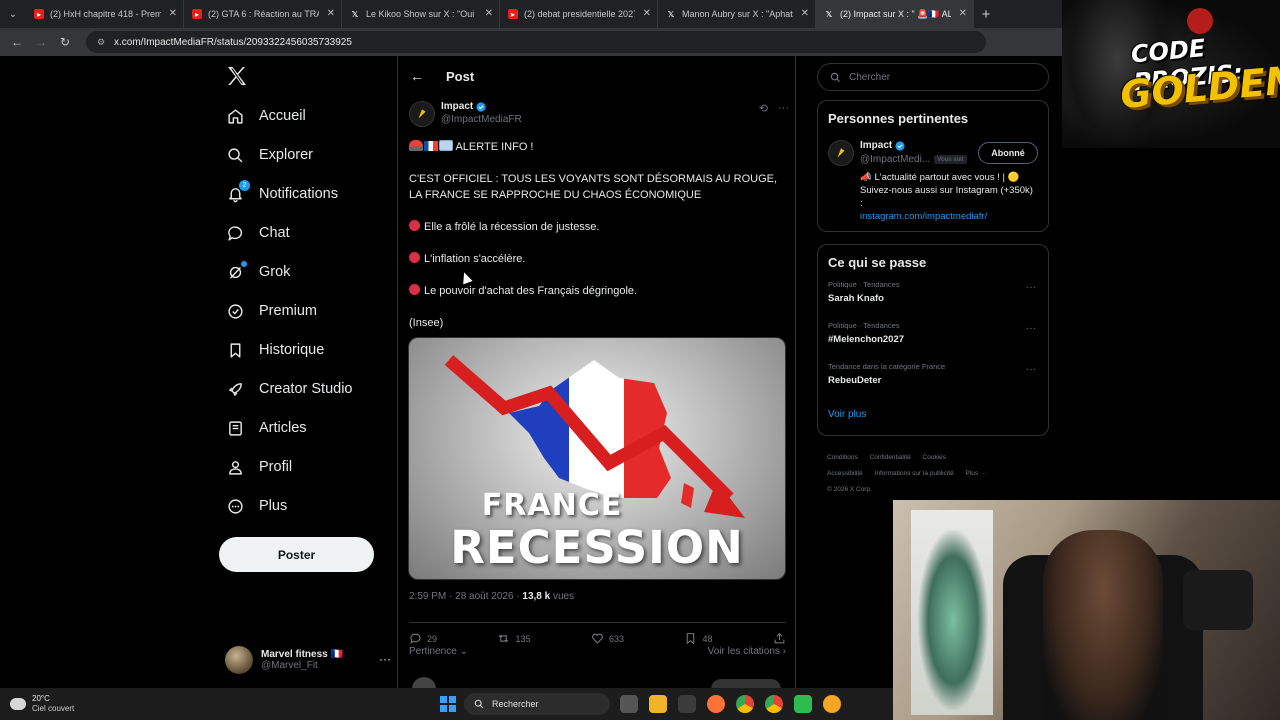 The height and width of the screenshot is (720, 1280). Describe the element at coordinates (890, 457) in the screenshot. I see `footer-link: Confidentialité` at that location.